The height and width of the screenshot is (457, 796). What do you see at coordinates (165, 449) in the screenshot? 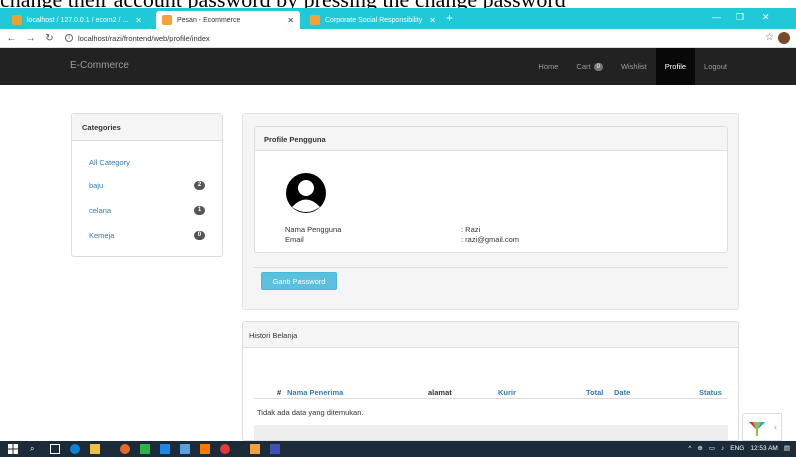
I see `store-icon` at bounding box center [165, 449].